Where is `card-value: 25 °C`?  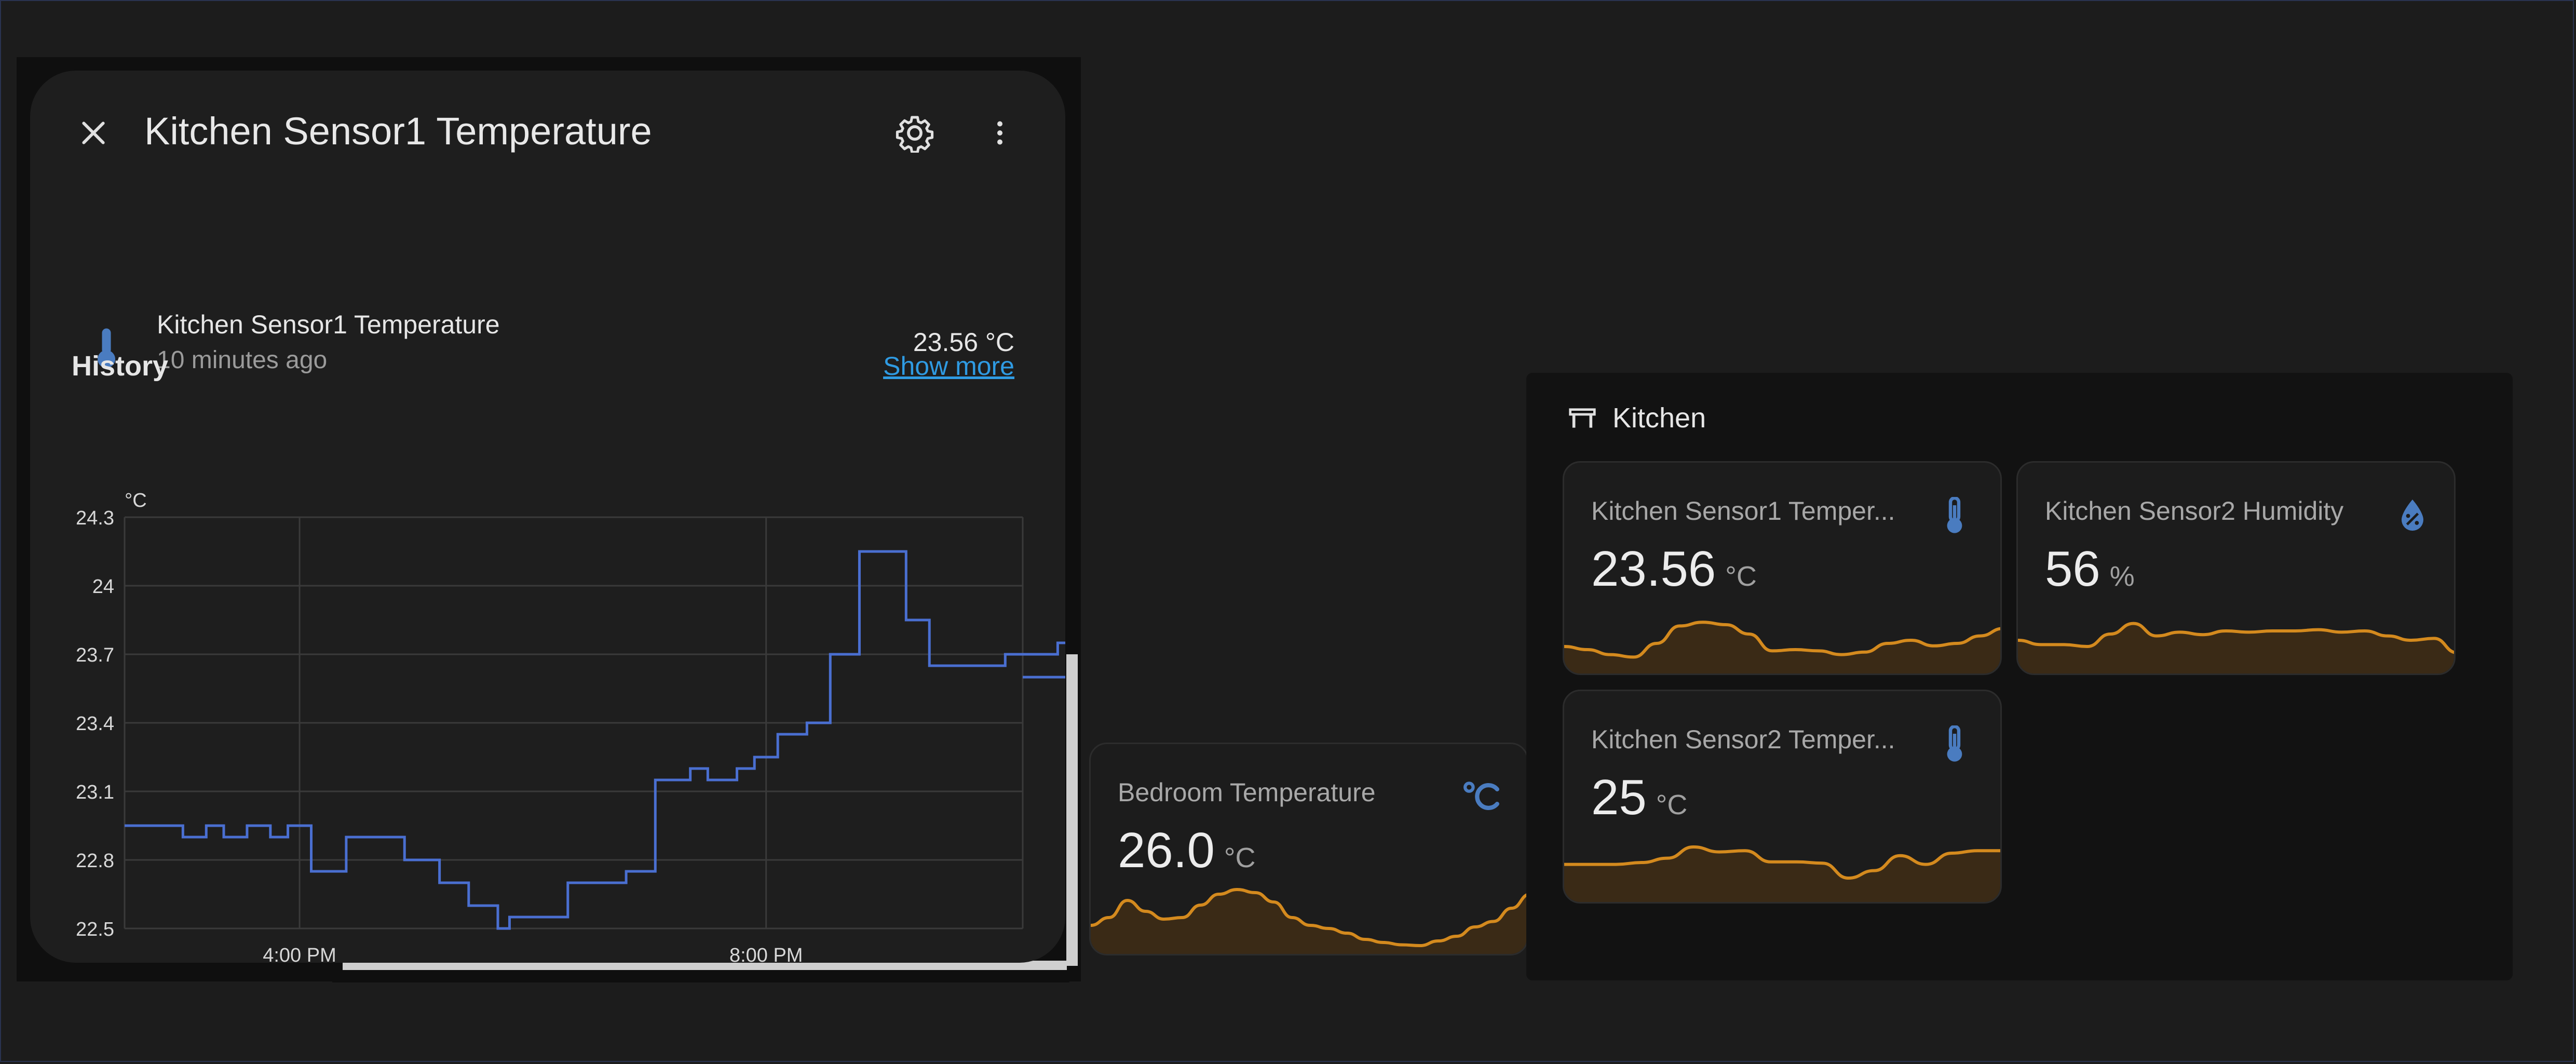 card-value: 25 °C is located at coordinates (1639, 797).